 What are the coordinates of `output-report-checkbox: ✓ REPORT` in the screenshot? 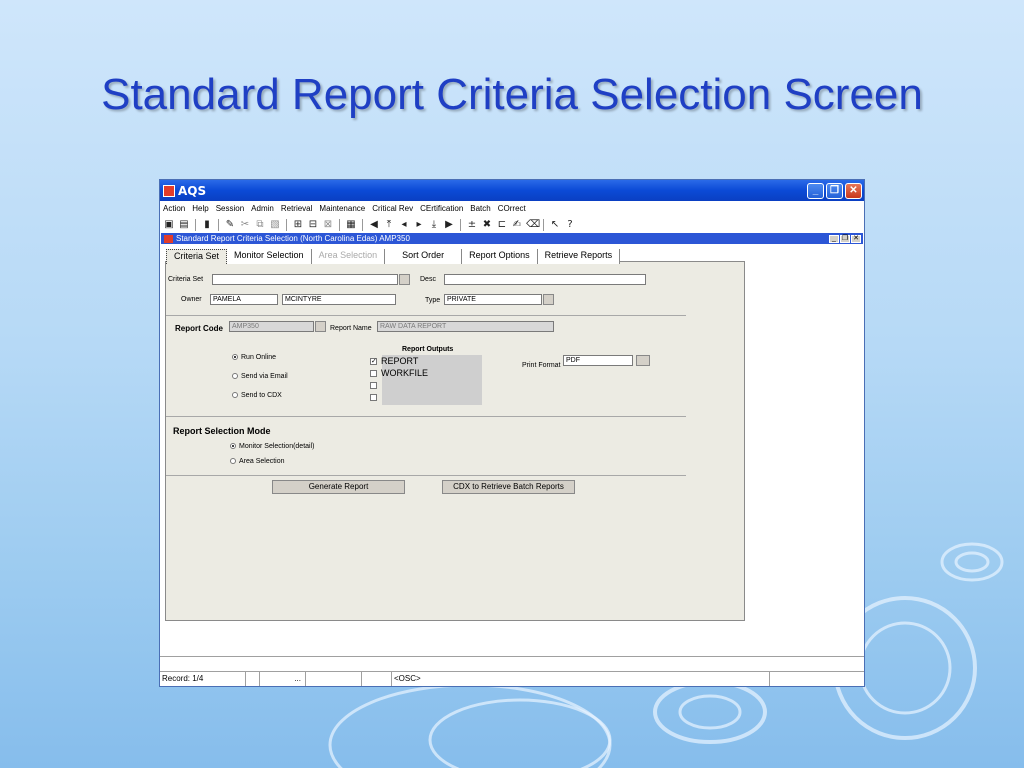 It's located at (394, 361).